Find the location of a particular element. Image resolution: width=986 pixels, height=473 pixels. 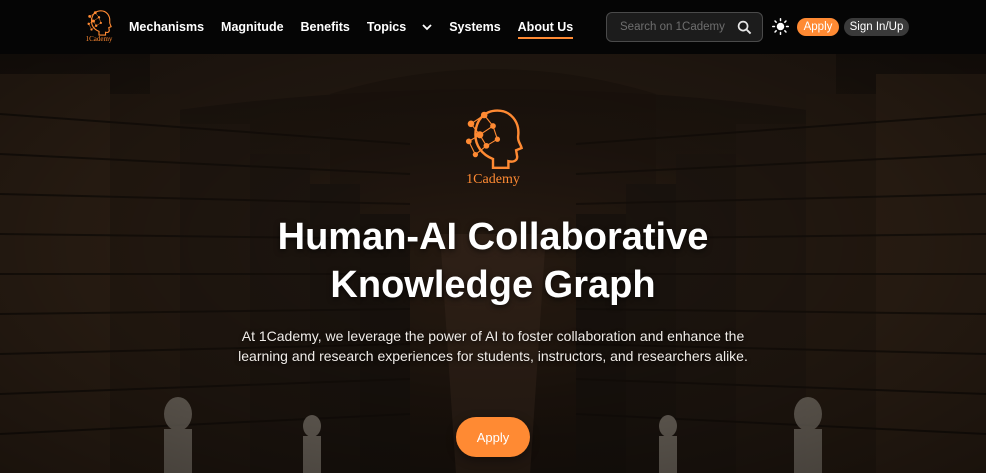

hero-brand-name: 1Cademy is located at coordinates (493, 179).